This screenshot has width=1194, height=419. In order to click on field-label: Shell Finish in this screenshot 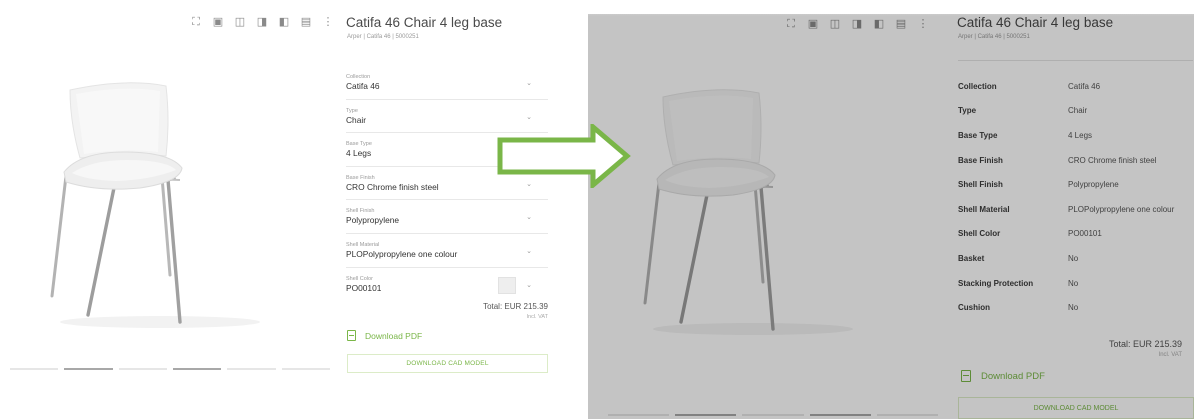, I will do `click(360, 211)`.